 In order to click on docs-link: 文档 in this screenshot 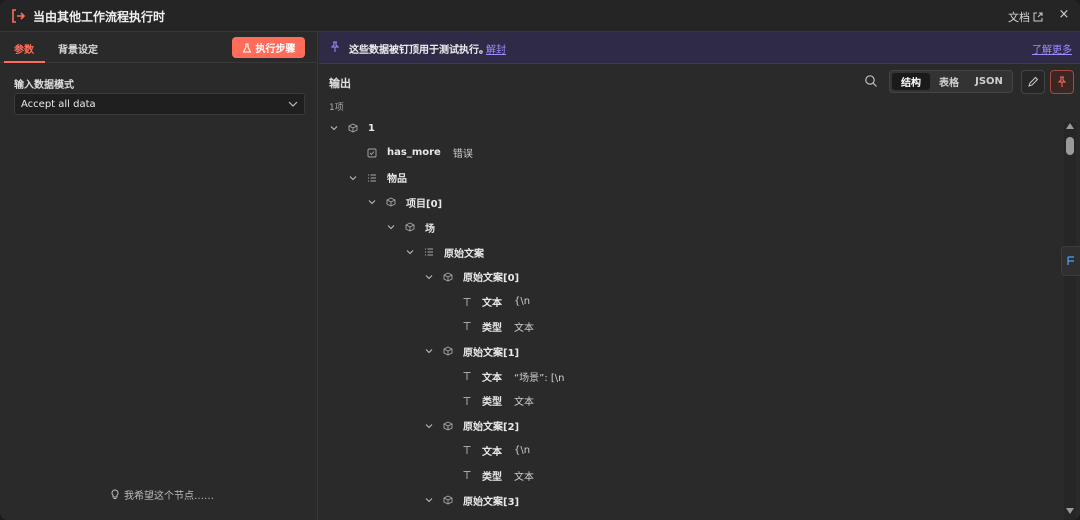, I will do `click(1025, 17)`.